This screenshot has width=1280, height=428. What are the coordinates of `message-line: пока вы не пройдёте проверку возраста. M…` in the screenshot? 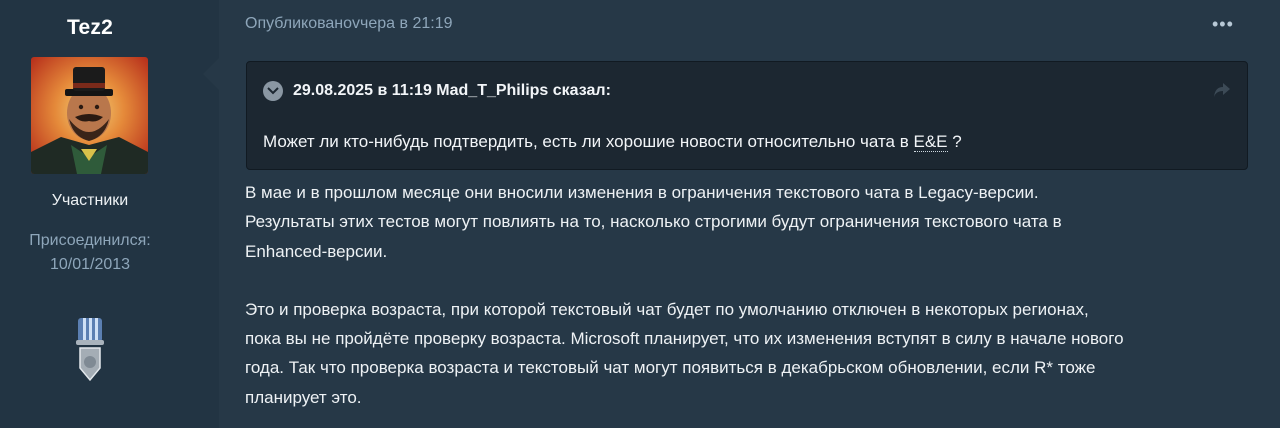 It's located at (684, 339).